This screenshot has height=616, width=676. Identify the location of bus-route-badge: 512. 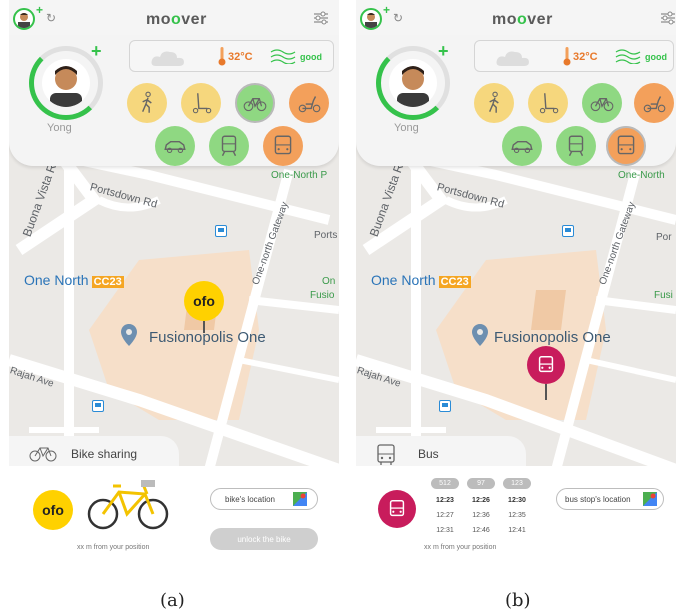
(445, 483).